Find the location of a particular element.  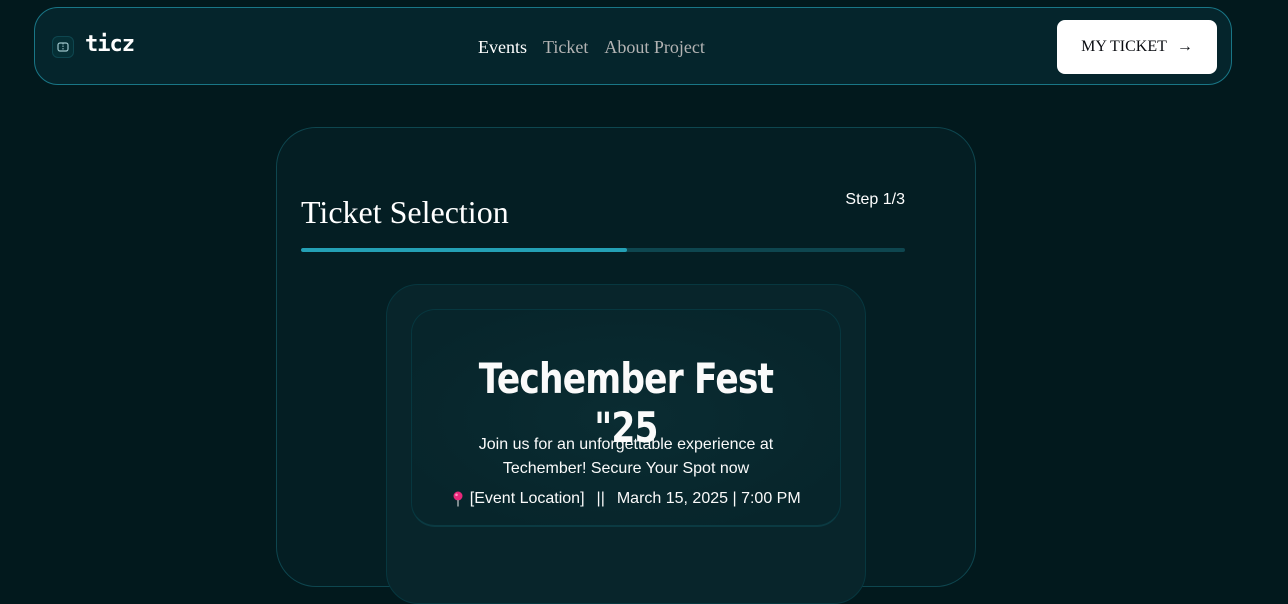

event-datetime: March 15, 2025 | 7:00 PM is located at coordinates (708, 498).